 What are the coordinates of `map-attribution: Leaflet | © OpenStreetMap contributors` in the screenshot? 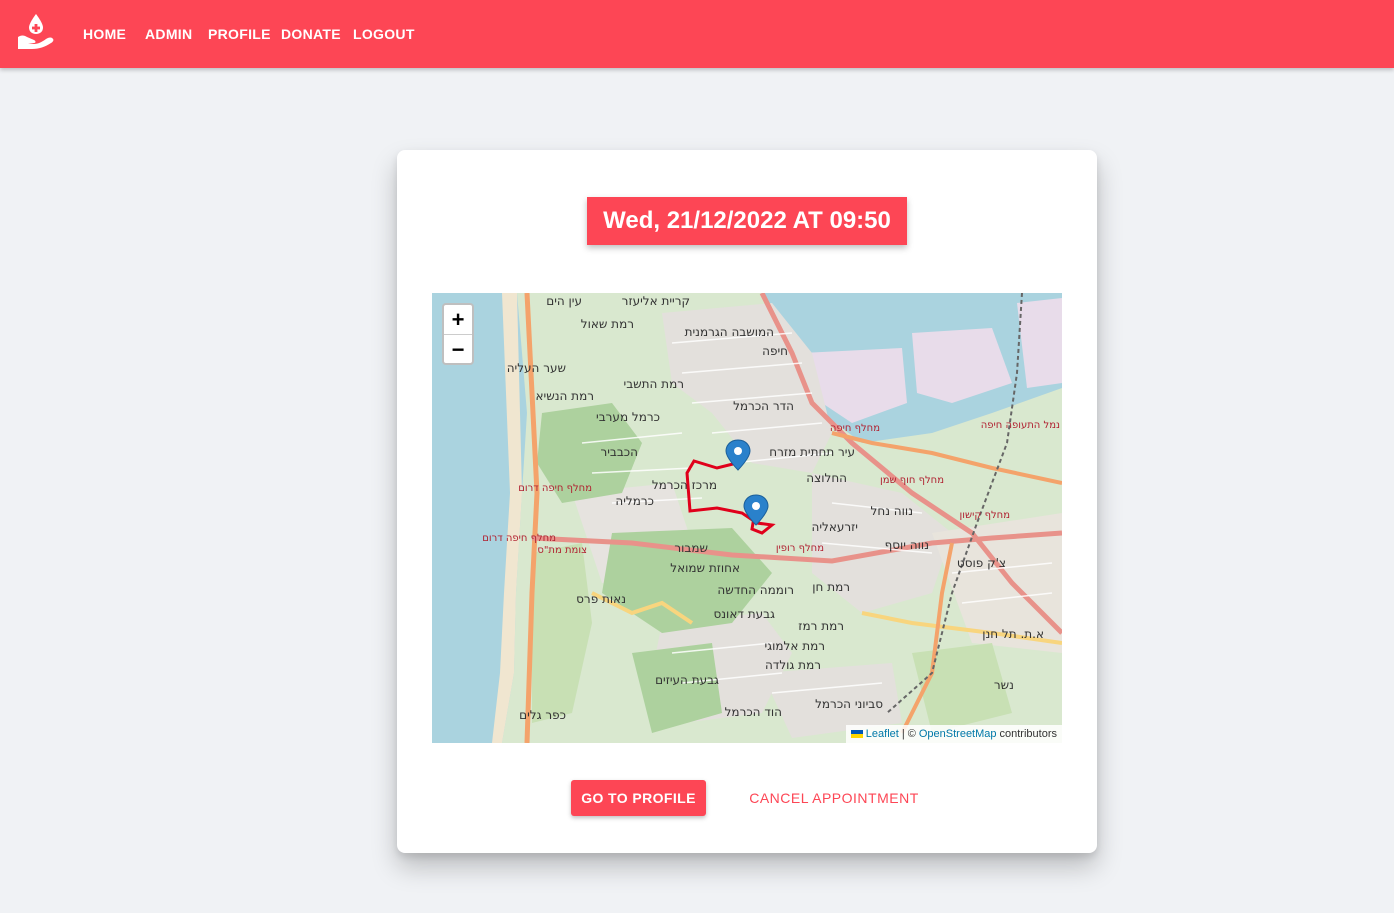 It's located at (953, 734).